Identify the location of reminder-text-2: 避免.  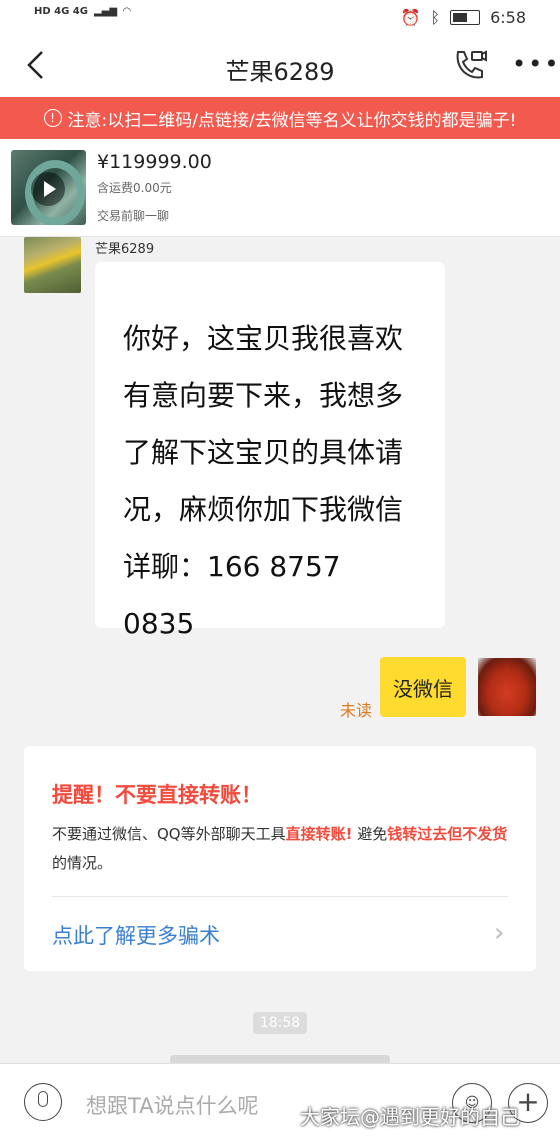
(370, 834).